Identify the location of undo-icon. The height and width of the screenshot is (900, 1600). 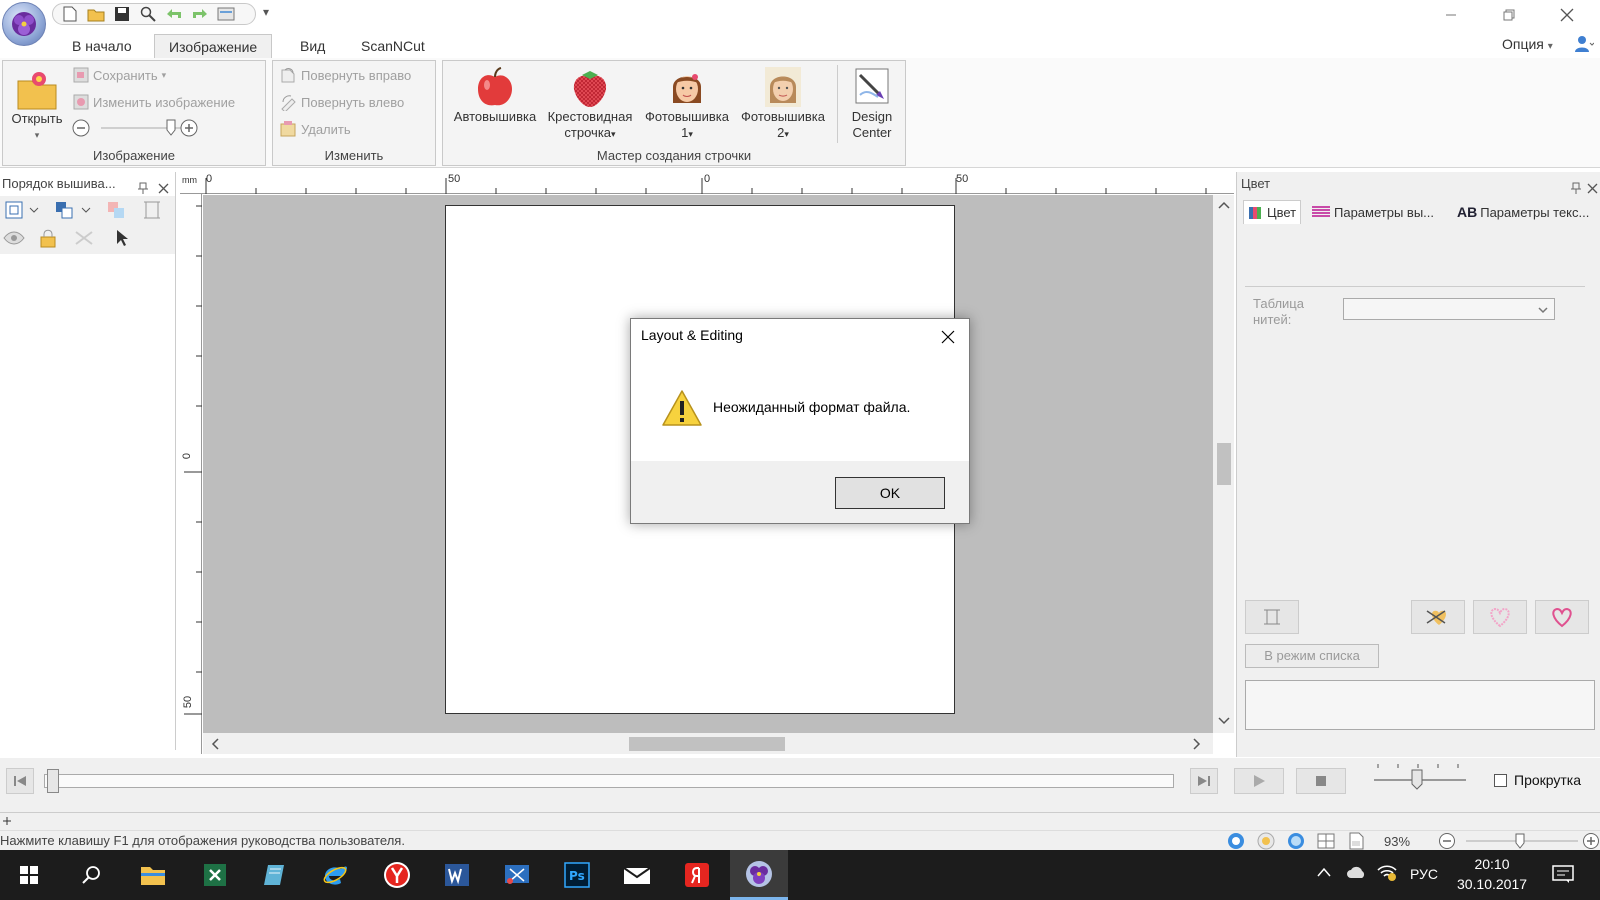
(174, 14).